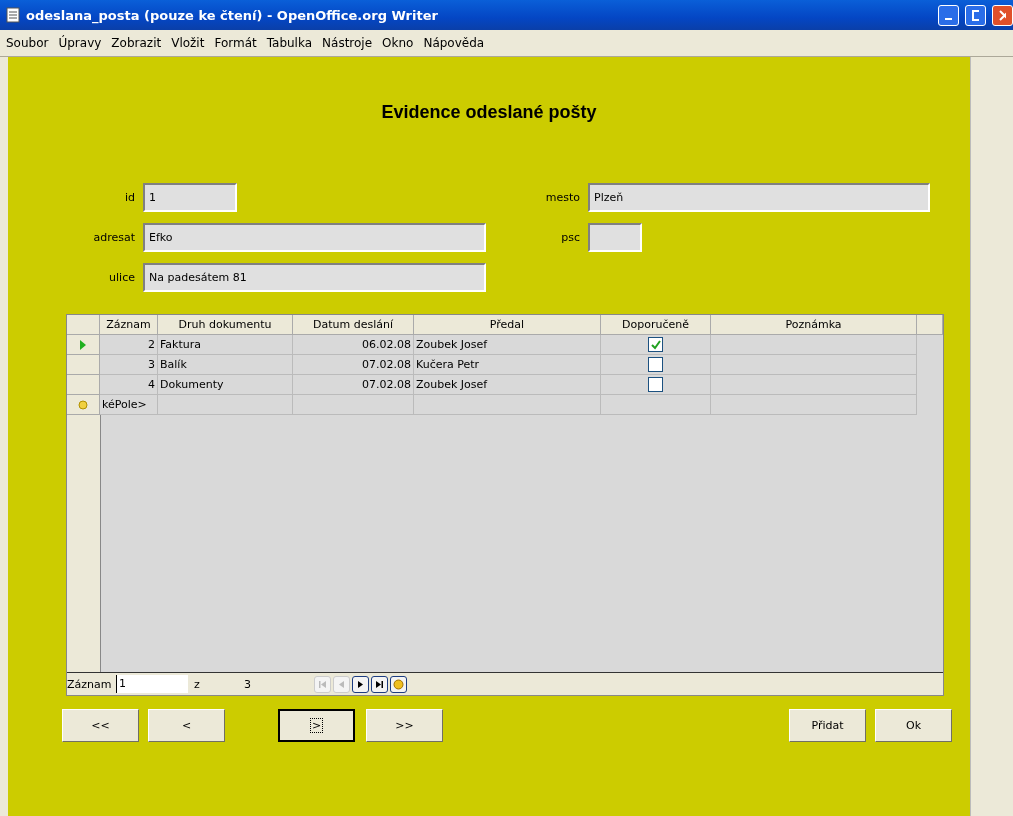  What do you see at coordinates (454, 43) in the screenshot?
I see `menu-item: Nápověda` at bounding box center [454, 43].